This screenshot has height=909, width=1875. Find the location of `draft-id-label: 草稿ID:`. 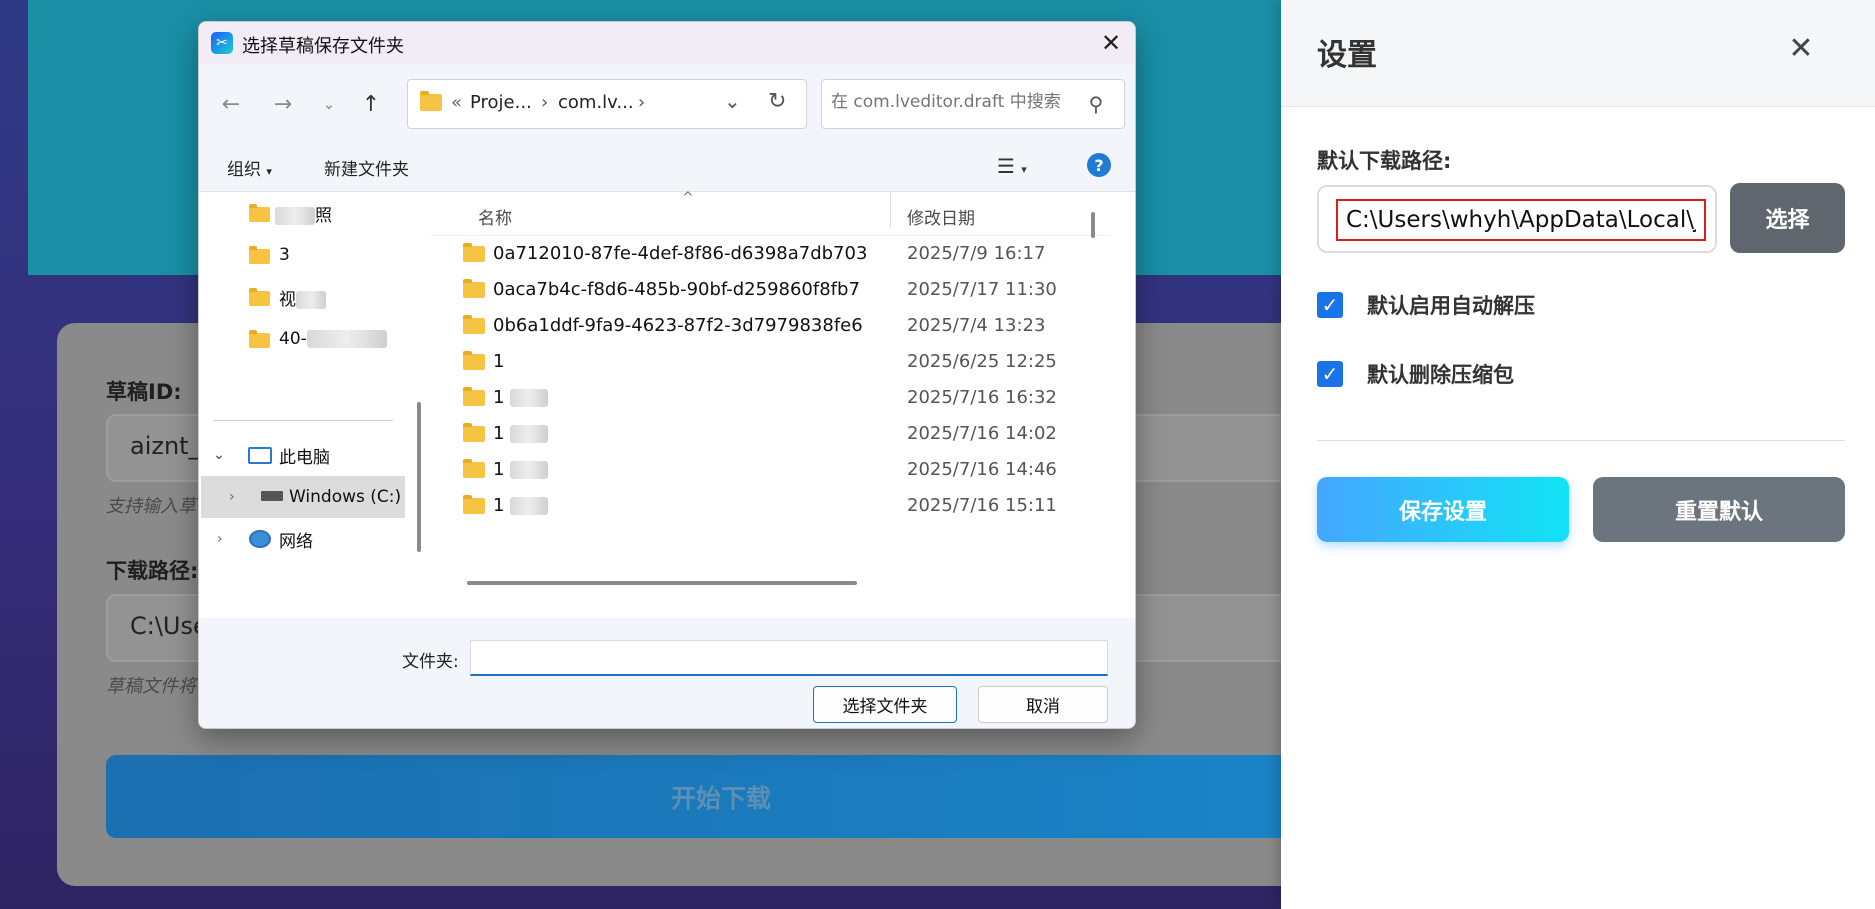

draft-id-label: 草稿ID: is located at coordinates (144, 392).